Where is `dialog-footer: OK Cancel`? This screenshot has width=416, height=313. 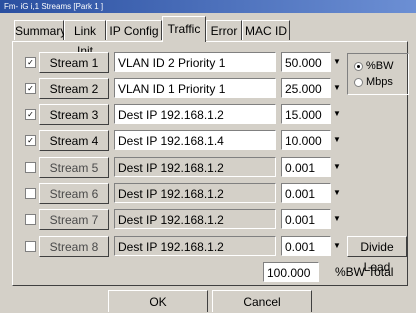
dialog-footer: OK Cancel is located at coordinates (208, 301).